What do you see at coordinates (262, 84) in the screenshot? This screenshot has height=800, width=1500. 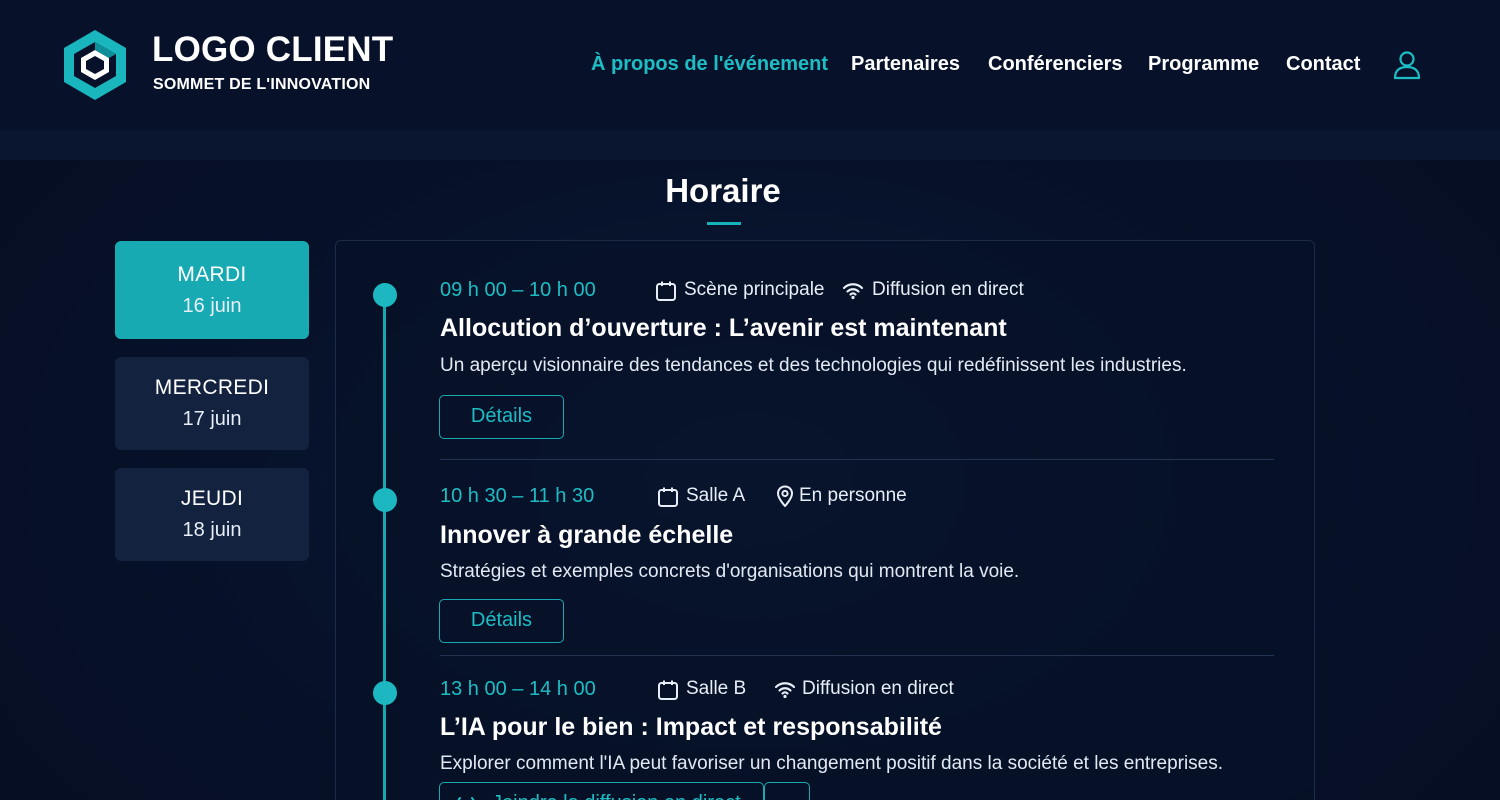 I see `brand-subtitle: SOMMET DE L'INNOVATION` at bounding box center [262, 84].